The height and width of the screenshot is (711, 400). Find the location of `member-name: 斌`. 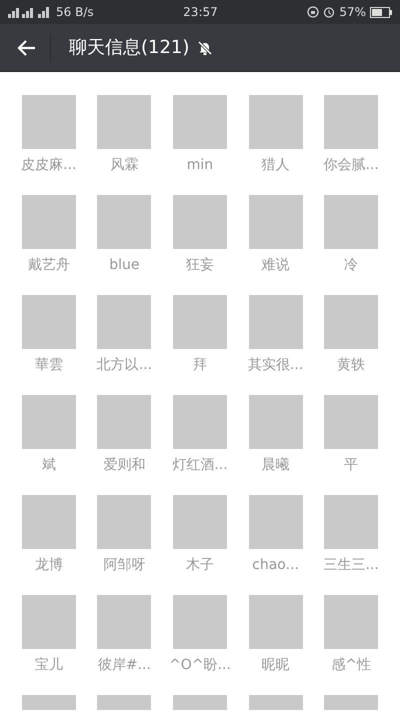

member-name: 斌 is located at coordinates (49, 465).